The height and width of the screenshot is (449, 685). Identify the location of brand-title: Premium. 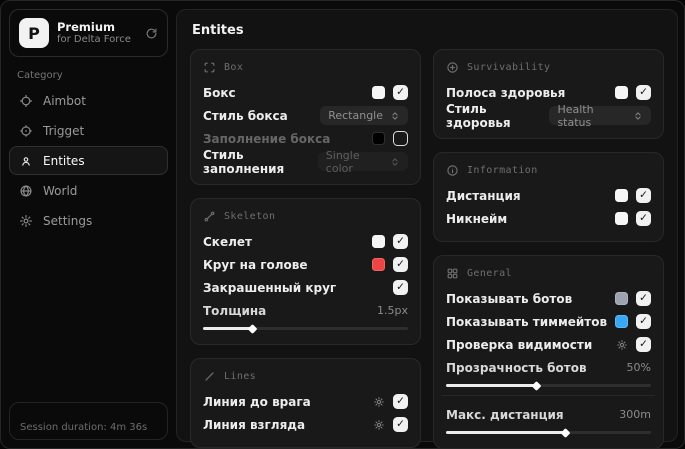
(86, 26).